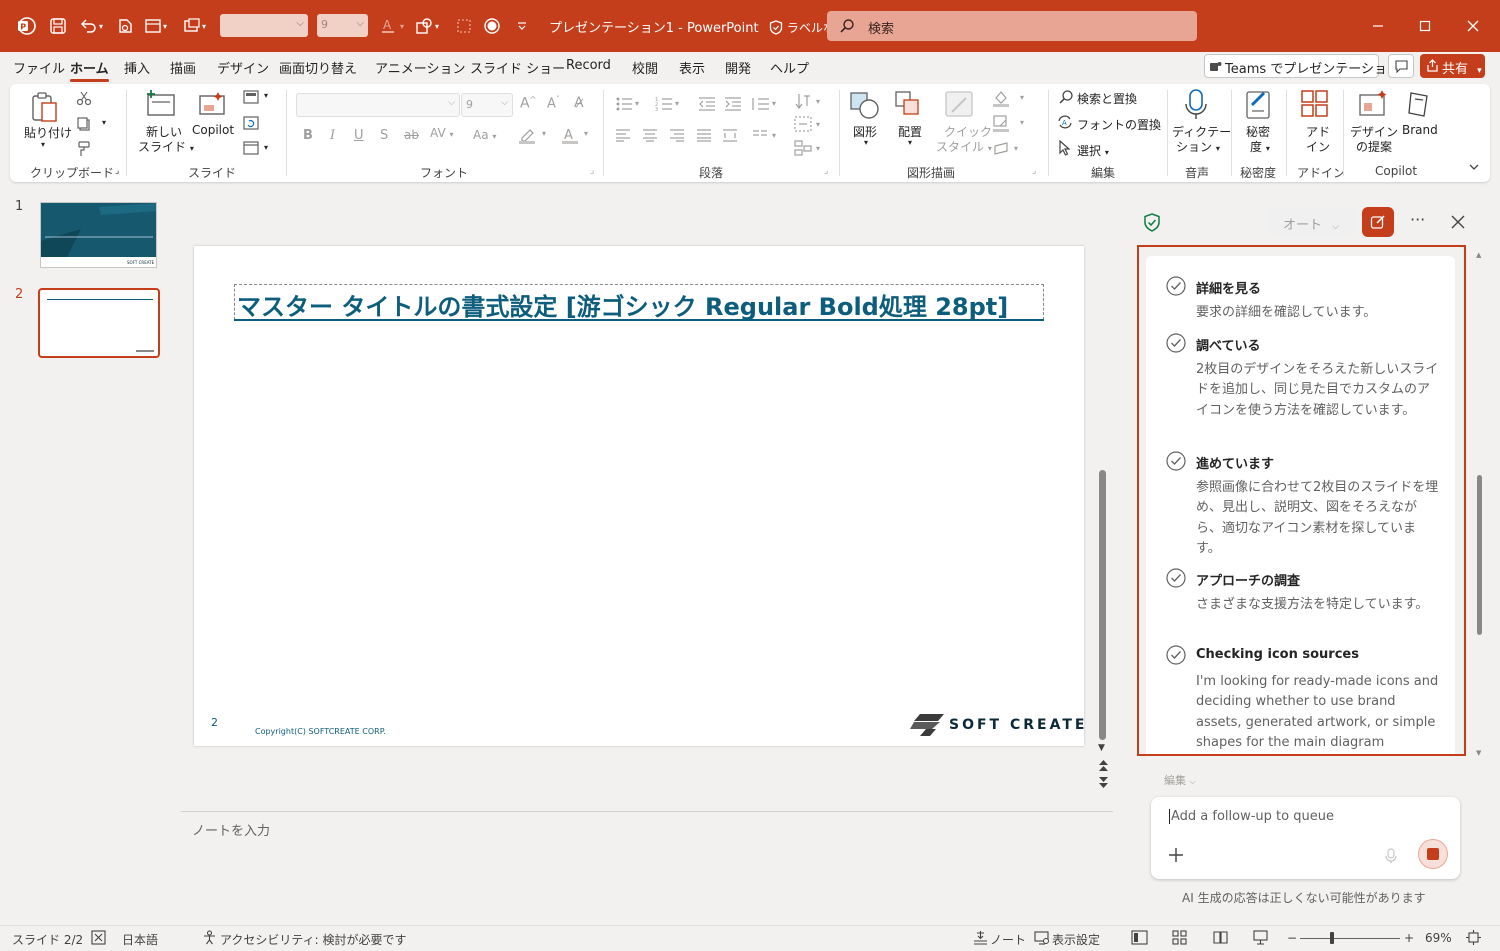  I want to click on bullets-icon, so click(624, 104).